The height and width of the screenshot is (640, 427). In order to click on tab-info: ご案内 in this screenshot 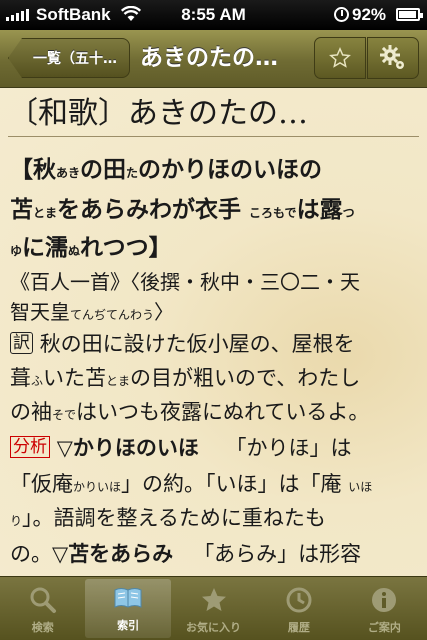, I will do `click(384, 608)`.